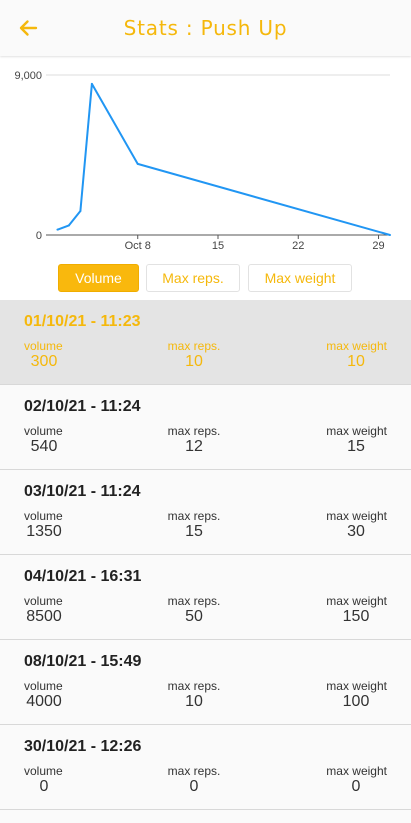  I want to click on x-tick-label: Oct 8, so click(138, 246).